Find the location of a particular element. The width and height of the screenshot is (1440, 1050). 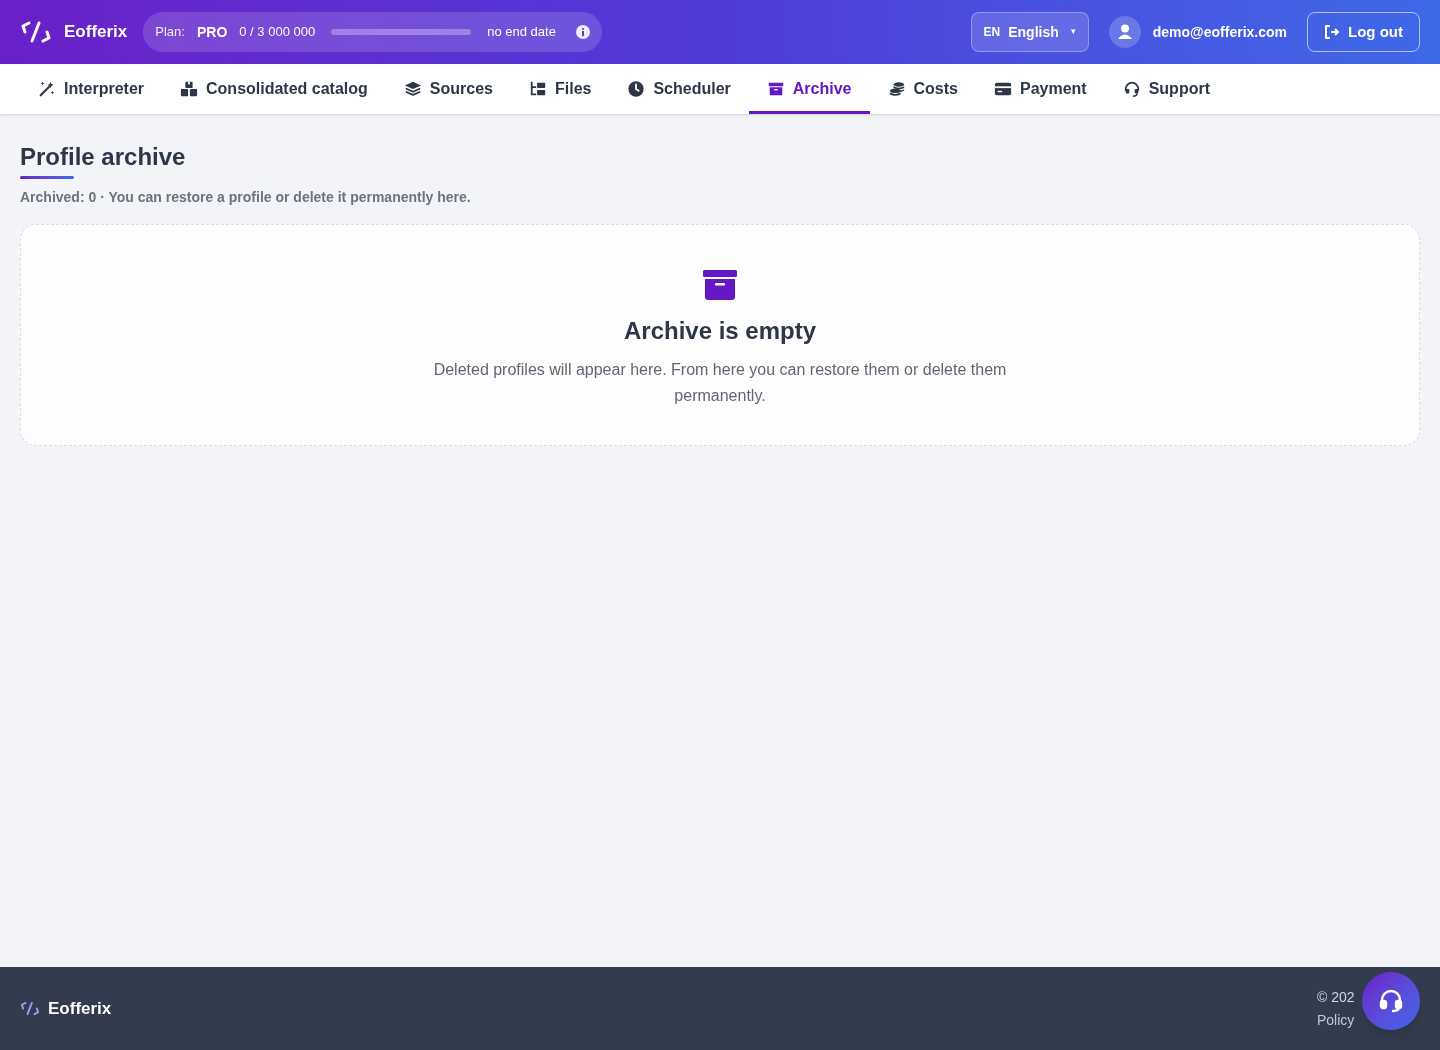

clock-icon is located at coordinates (636, 89).